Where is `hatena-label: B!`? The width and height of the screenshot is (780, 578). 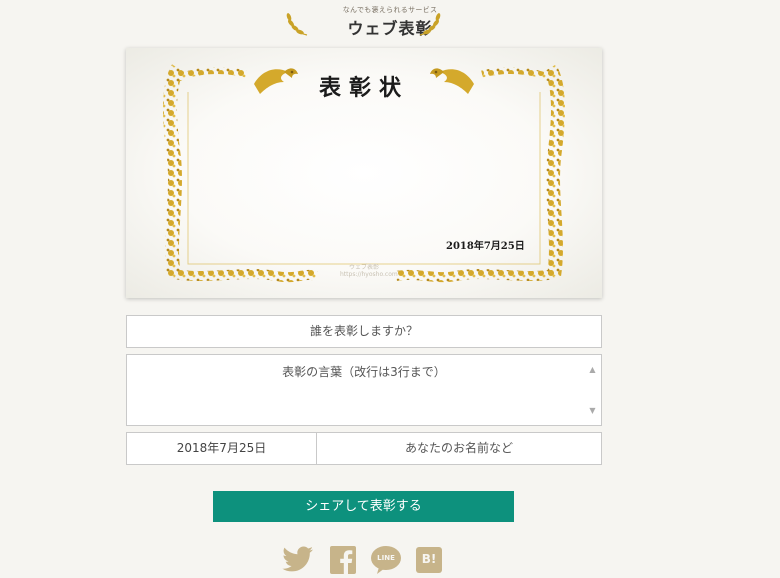
hatena-label: B! is located at coordinates (429, 559).